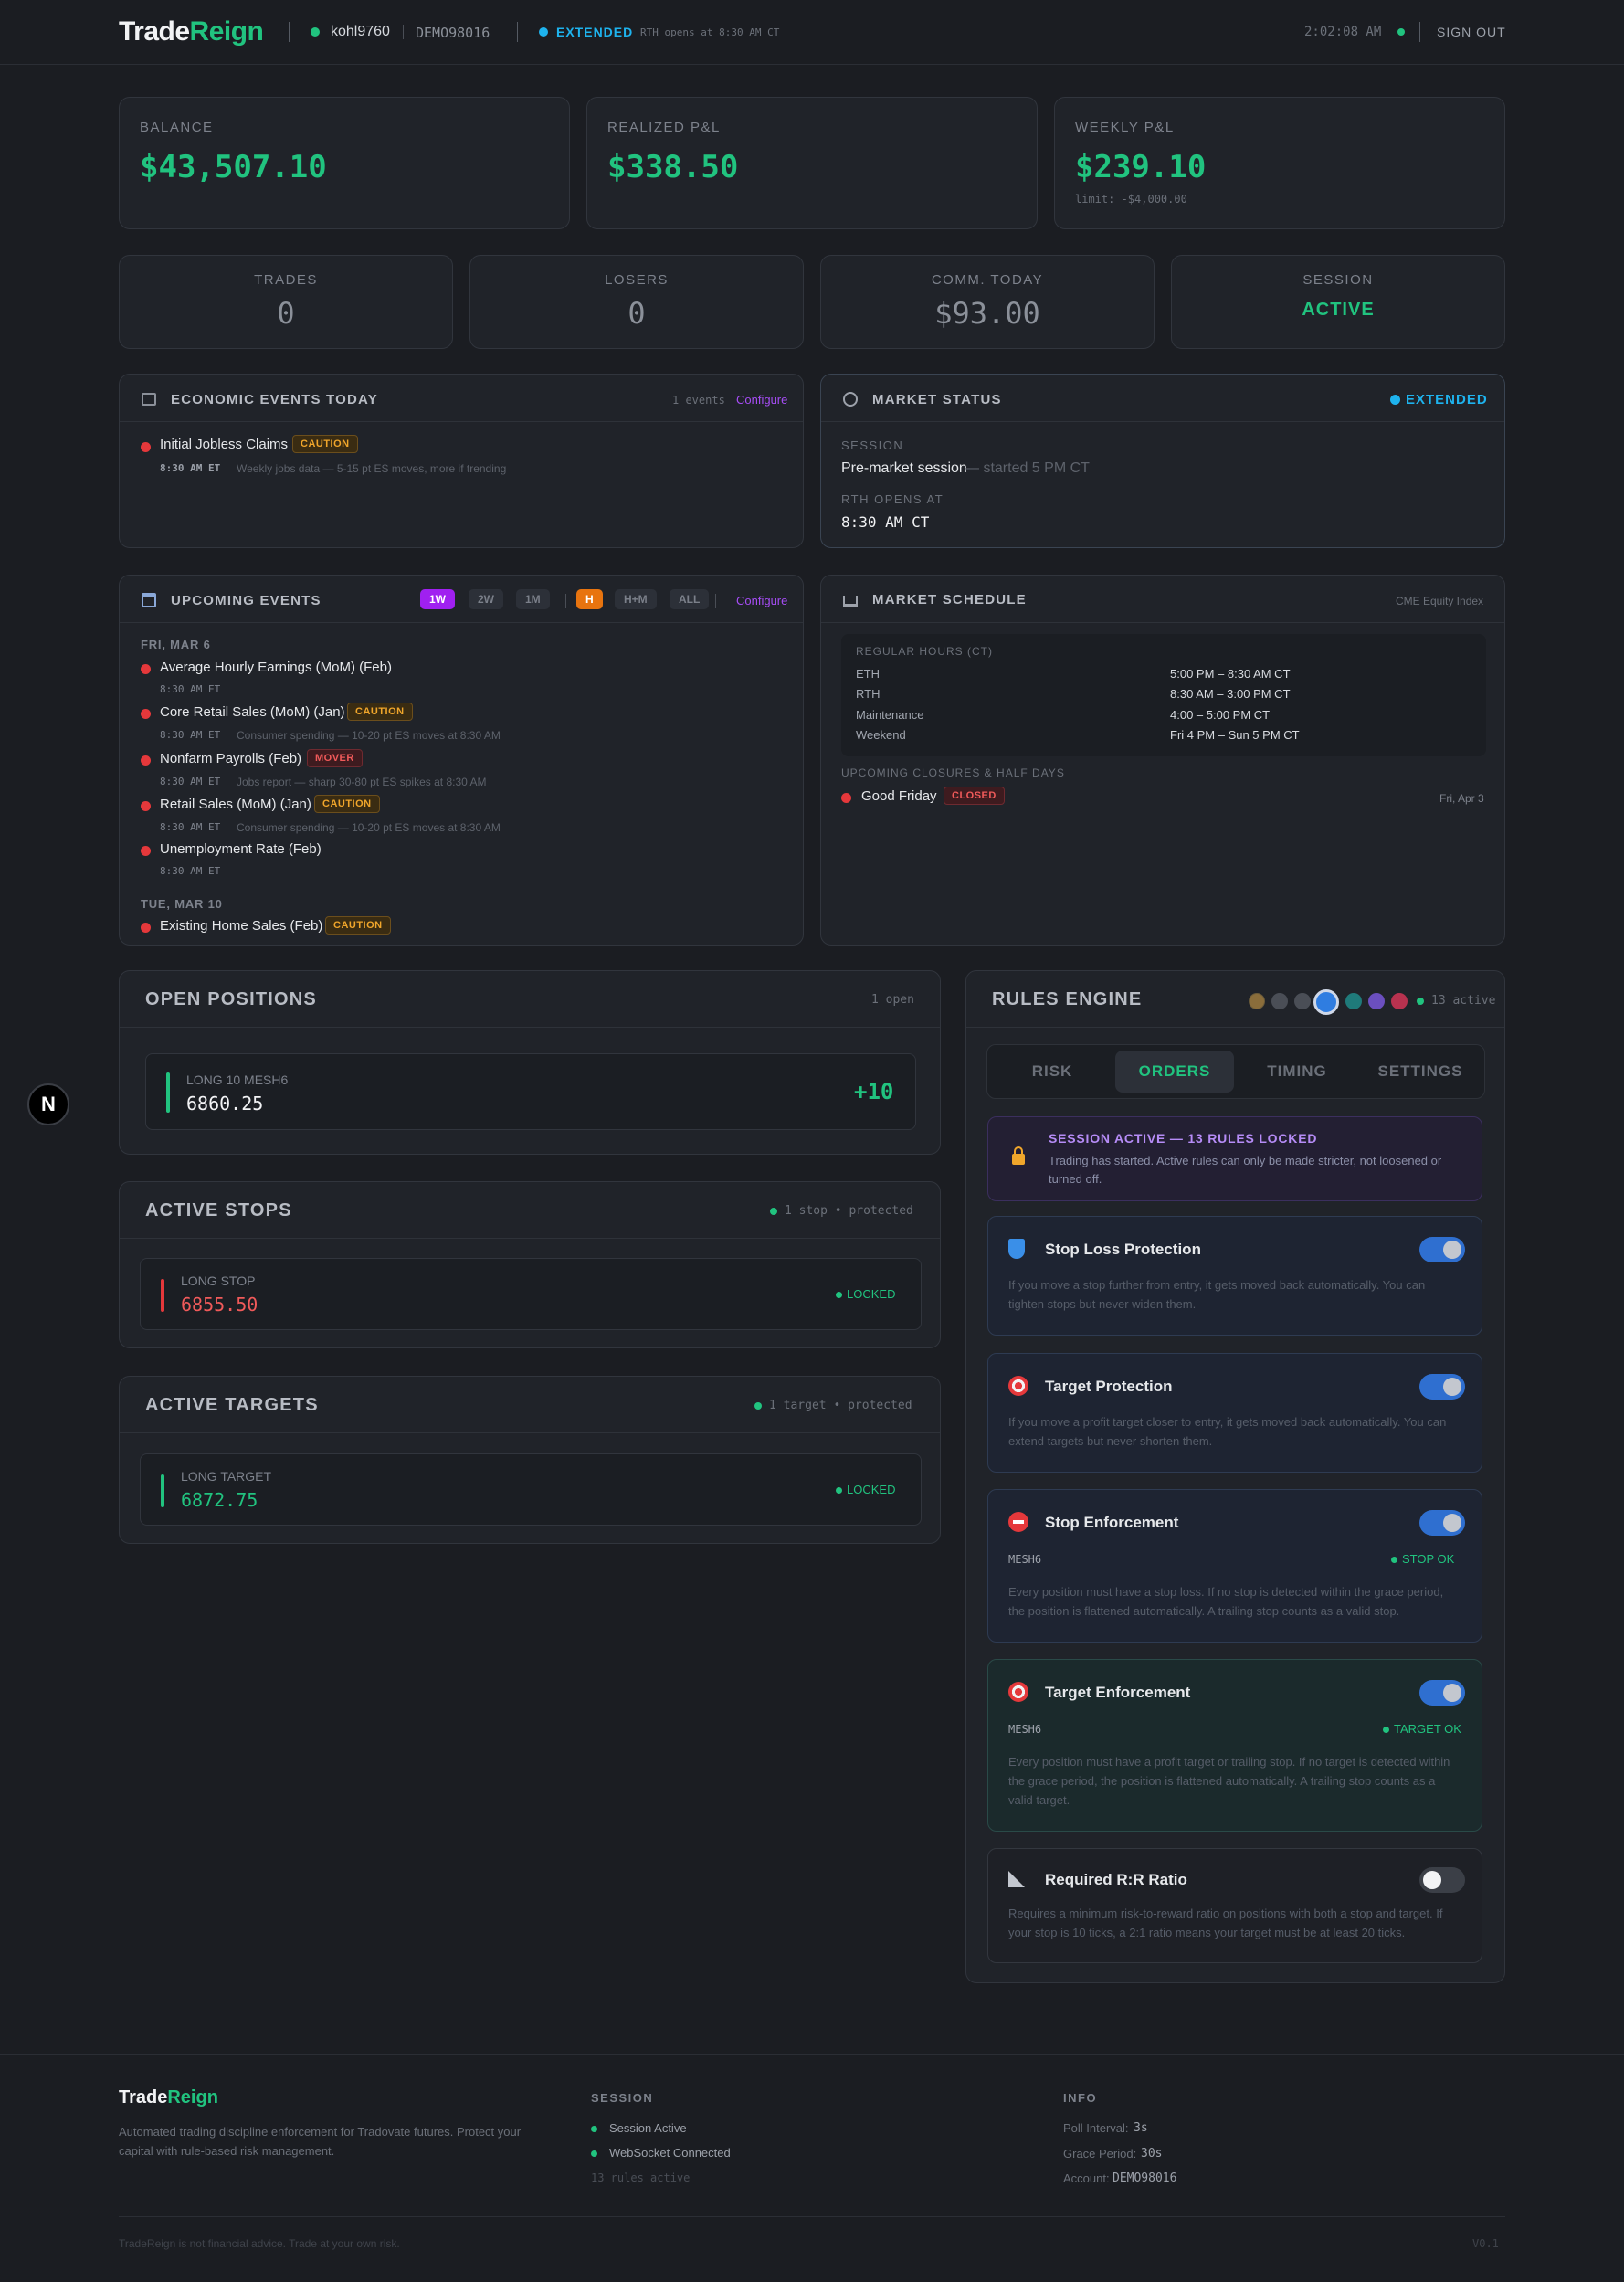 This screenshot has height=2282, width=1624. What do you see at coordinates (486, 599) in the screenshot?
I see `filter-2w: 2W` at bounding box center [486, 599].